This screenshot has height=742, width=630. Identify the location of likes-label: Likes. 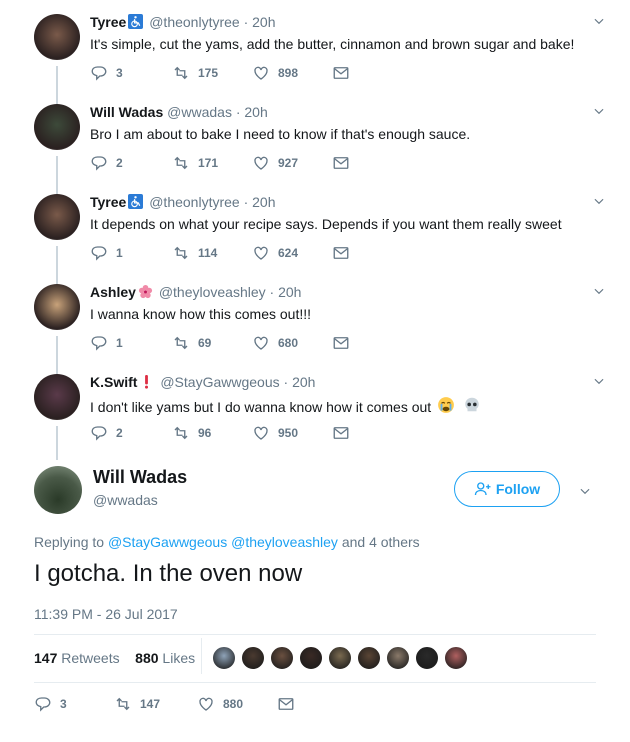
(178, 658).